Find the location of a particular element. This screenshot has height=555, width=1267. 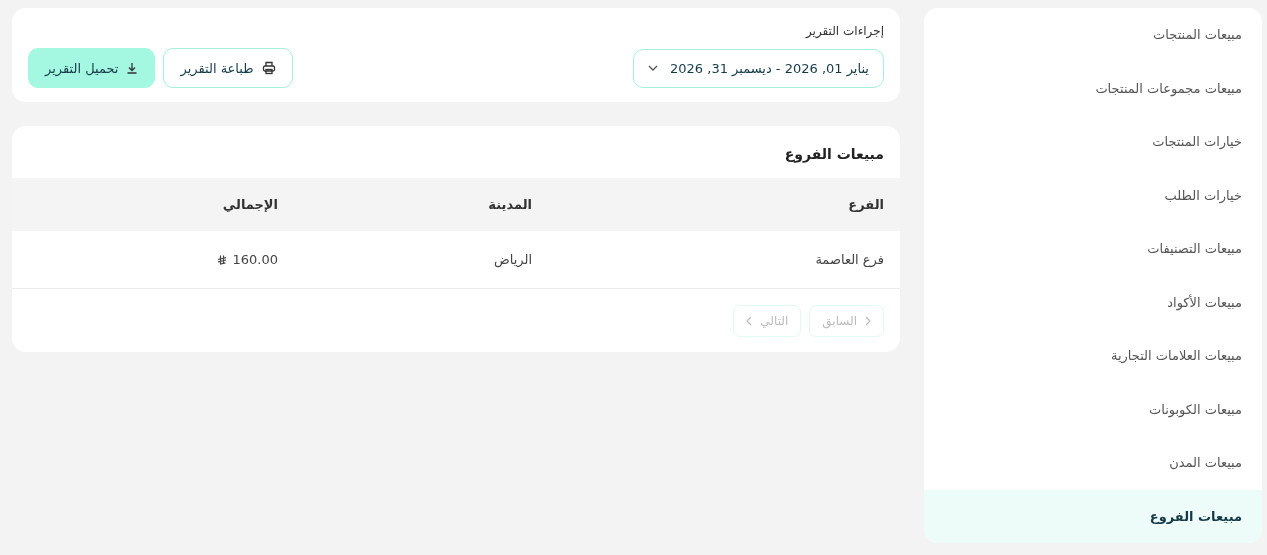

date-range-picker: يناير 01, 2026 - ديسمبر 31, 2026 is located at coordinates (758, 68).